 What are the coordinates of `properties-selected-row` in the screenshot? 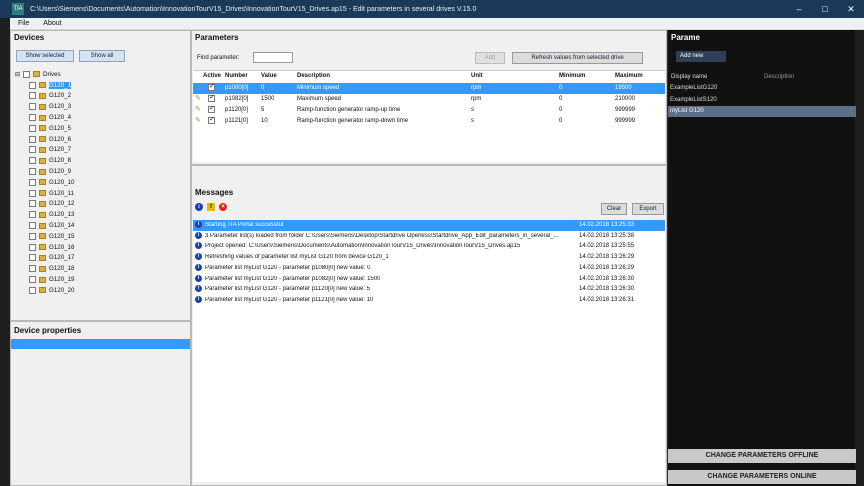 It's located at (100, 344).